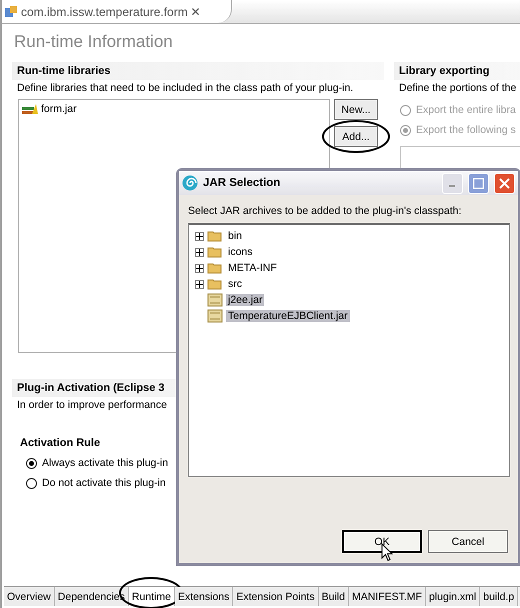 This screenshot has height=608, width=520. I want to click on close-button, so click(504, 183).